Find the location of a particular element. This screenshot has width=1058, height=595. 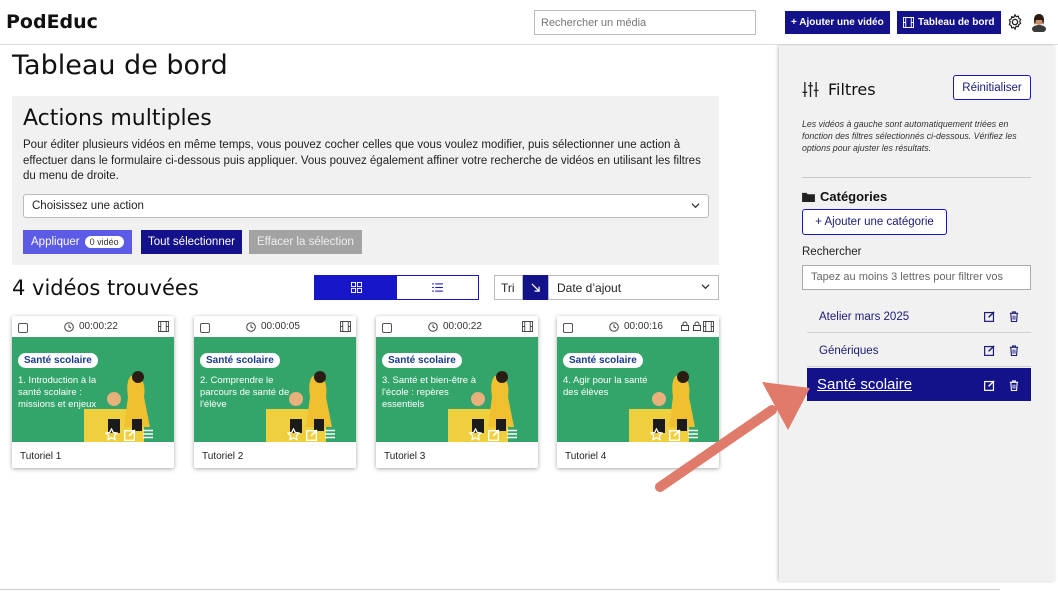

sort-direction-button is located at coordinates (535, 287).